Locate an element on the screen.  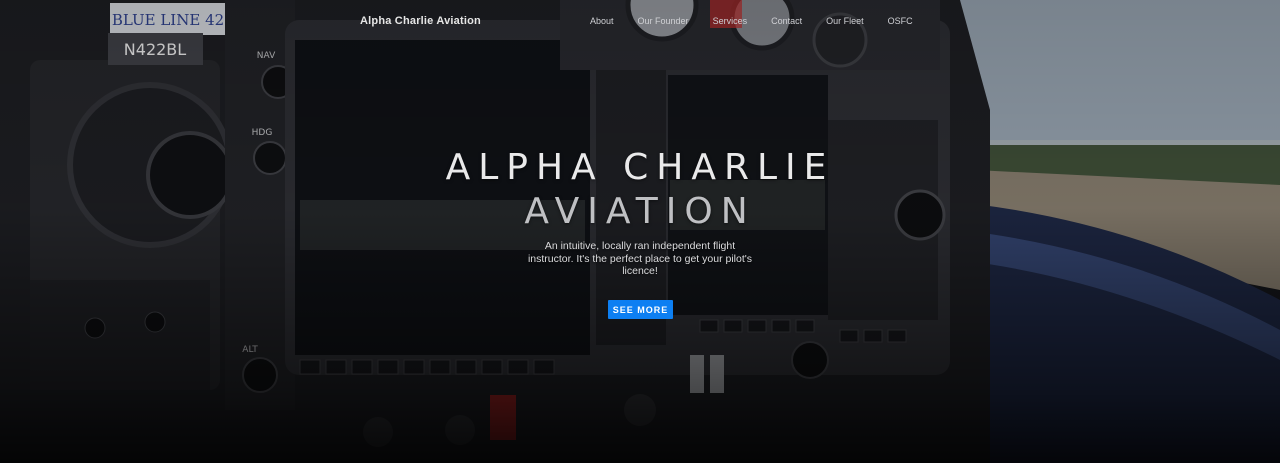
nav-link-services: Services is located at coordinates (730, 21).